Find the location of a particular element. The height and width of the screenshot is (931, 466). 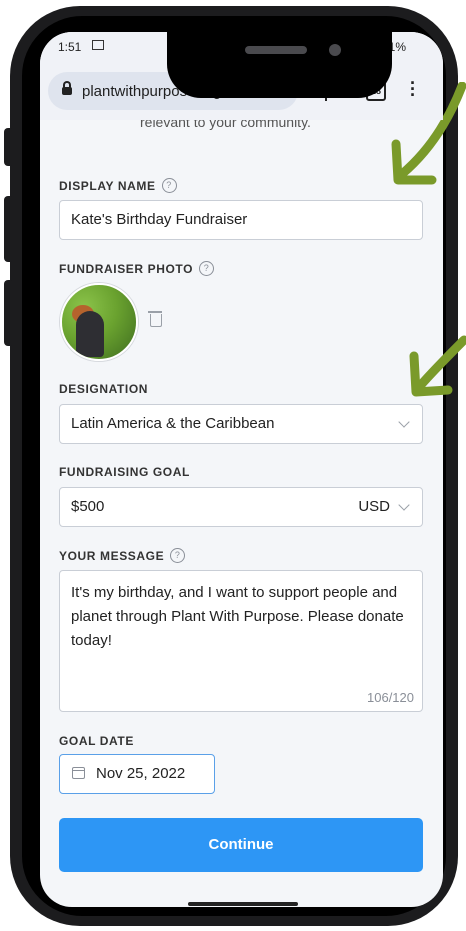

display-name-value: Kate's Birthday Fundraiser is located at coordinates (159, 219).